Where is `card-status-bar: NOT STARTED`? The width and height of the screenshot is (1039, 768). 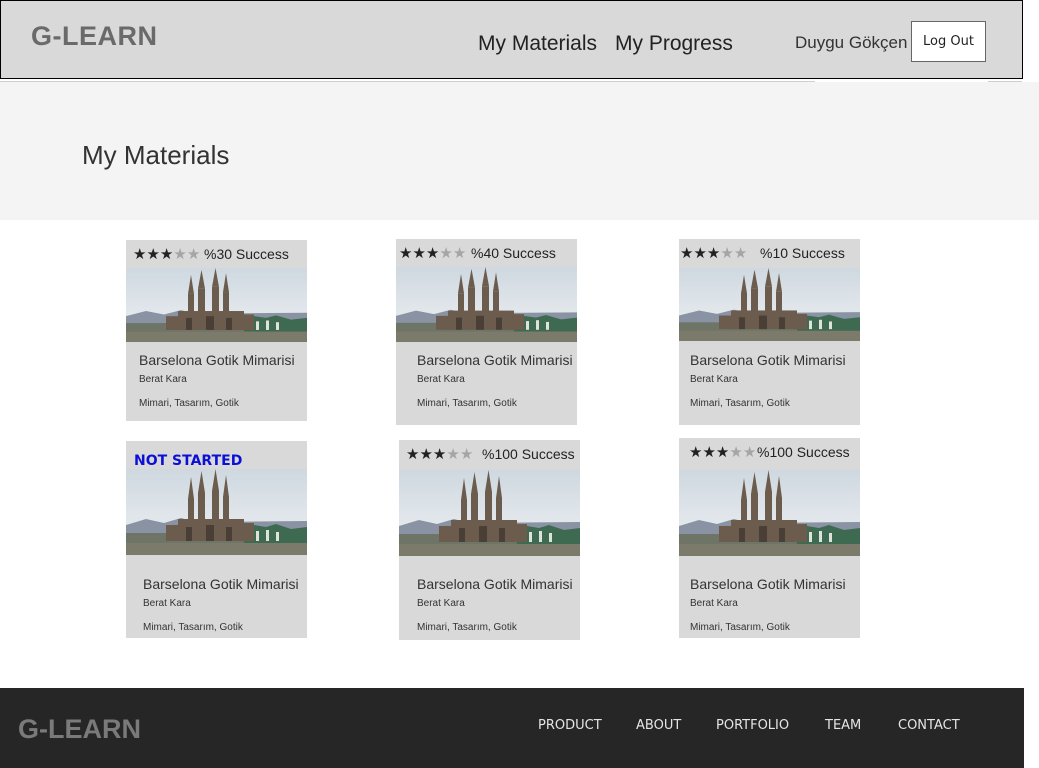 card-status-bar: NOT STARTED is located at coordinates (216, 455).